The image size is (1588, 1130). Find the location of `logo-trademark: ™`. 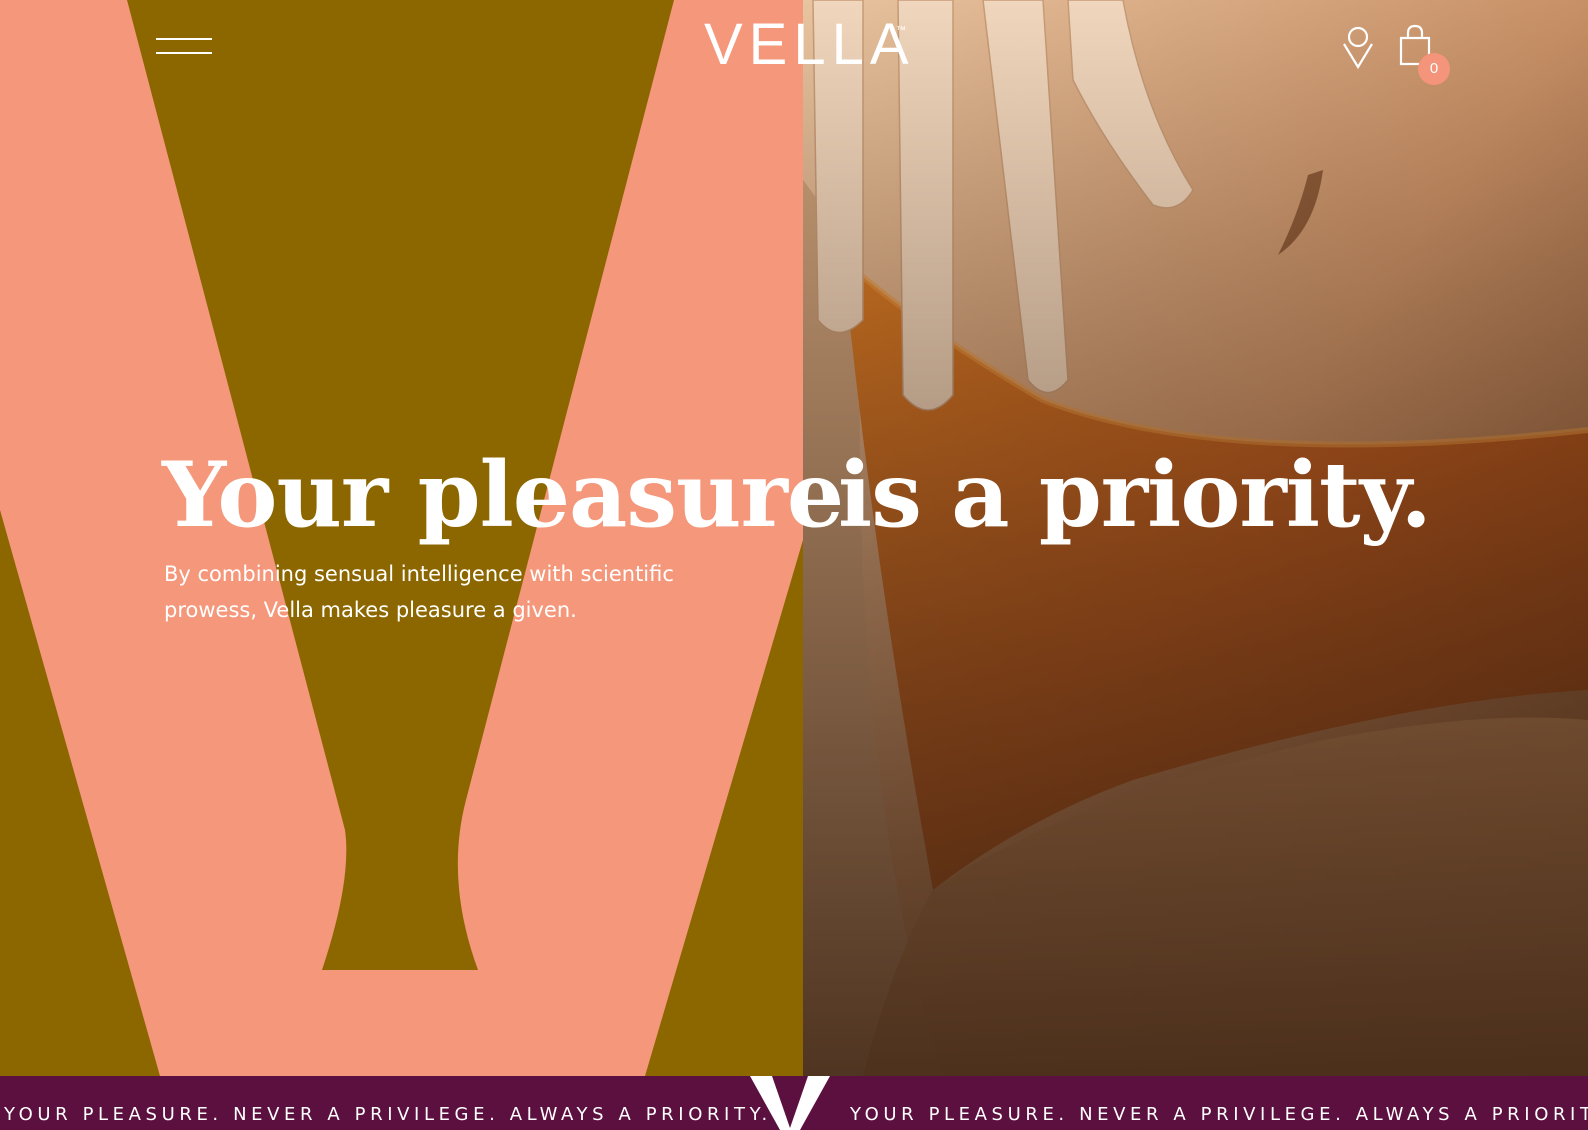

logo-trademark: ™ is located at coordinates (901, 30).